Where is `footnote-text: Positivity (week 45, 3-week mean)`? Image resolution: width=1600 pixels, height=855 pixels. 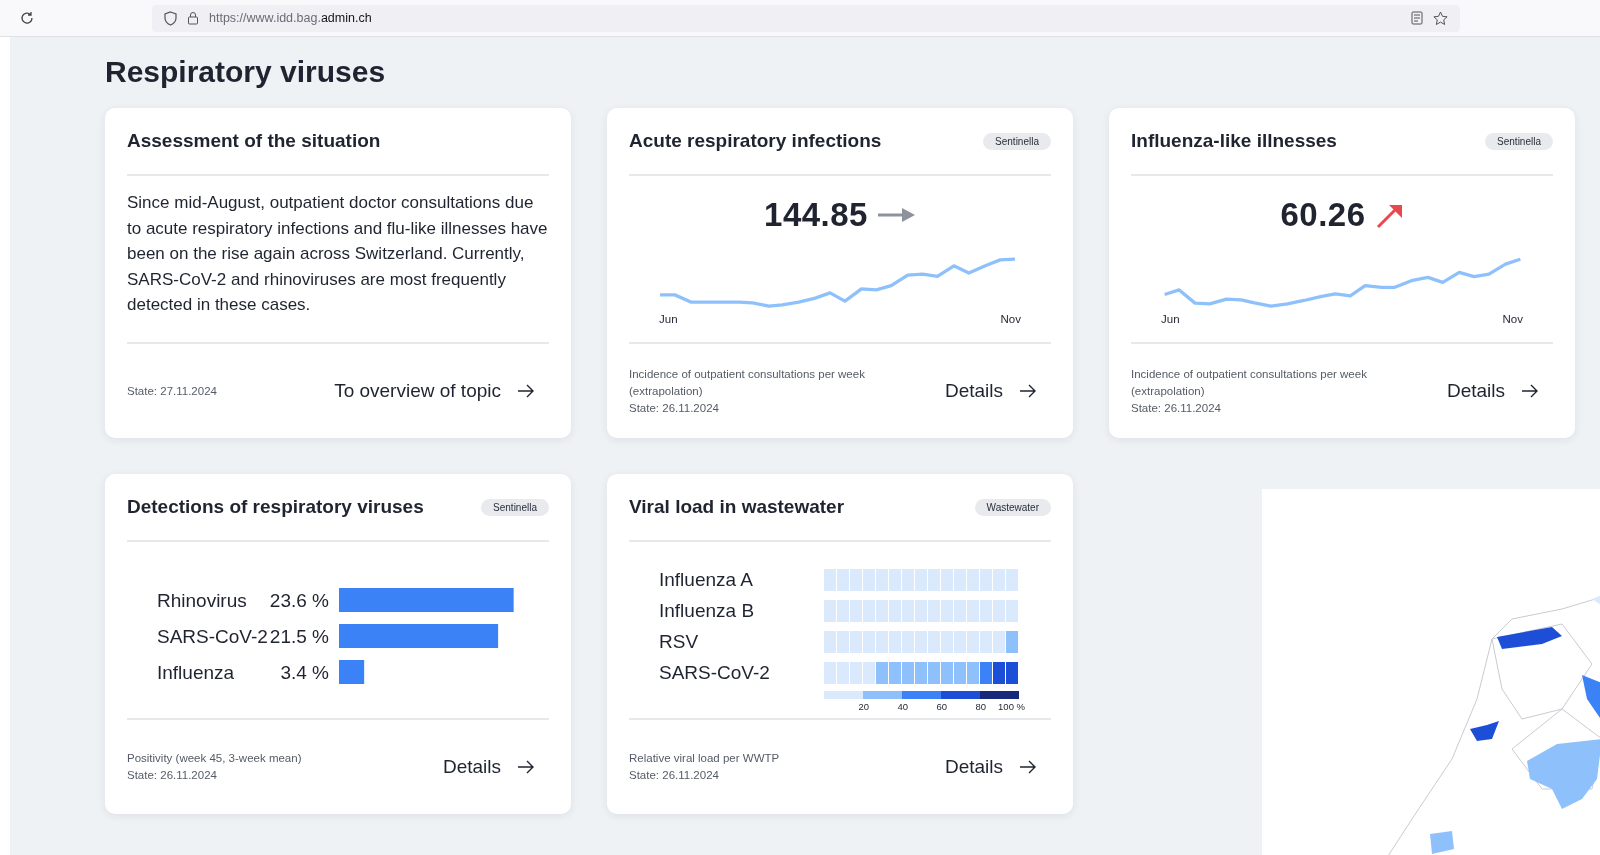
footnote-text: Positivity (week 45, 3-week mean) is located at coordinates (214, 758).